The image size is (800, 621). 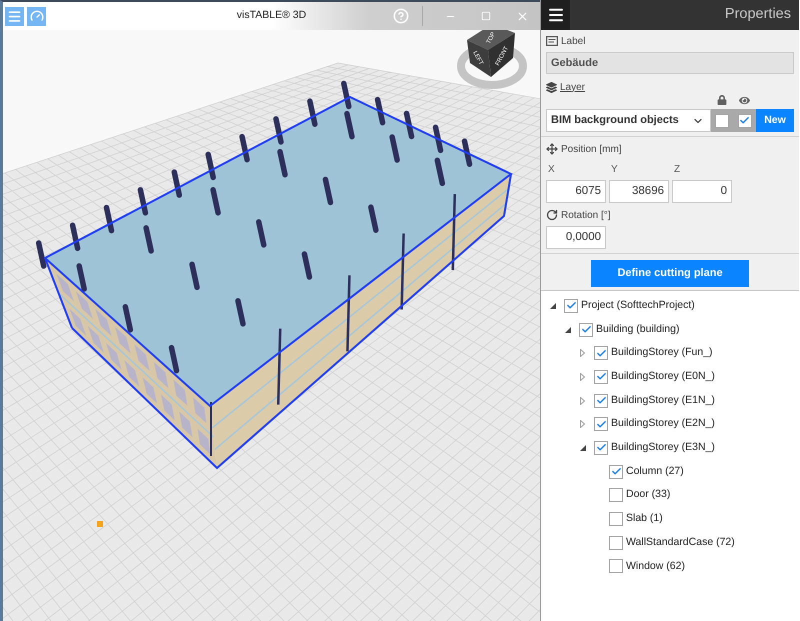 What do you see at coordinates (638, 330) in the screenshot?
I see `tree-item-label: Building (building)` at bounding box center [638, 330].